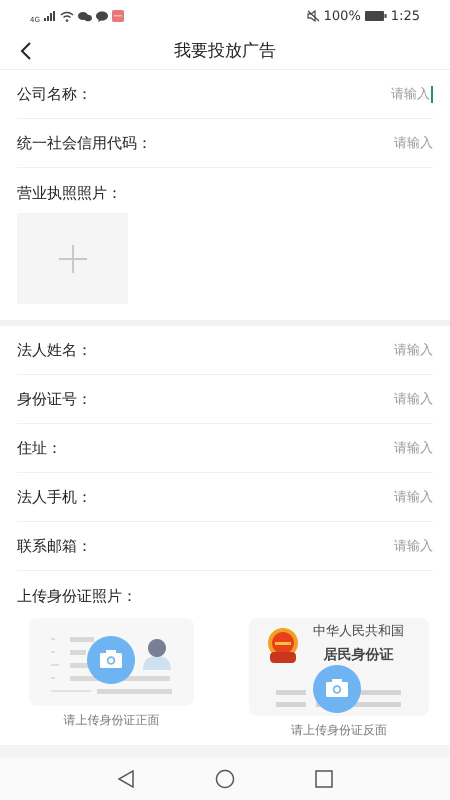 The image size is (450, 800). I want to click on upload-caption: 请上传身份证反面, so click(339, 730).